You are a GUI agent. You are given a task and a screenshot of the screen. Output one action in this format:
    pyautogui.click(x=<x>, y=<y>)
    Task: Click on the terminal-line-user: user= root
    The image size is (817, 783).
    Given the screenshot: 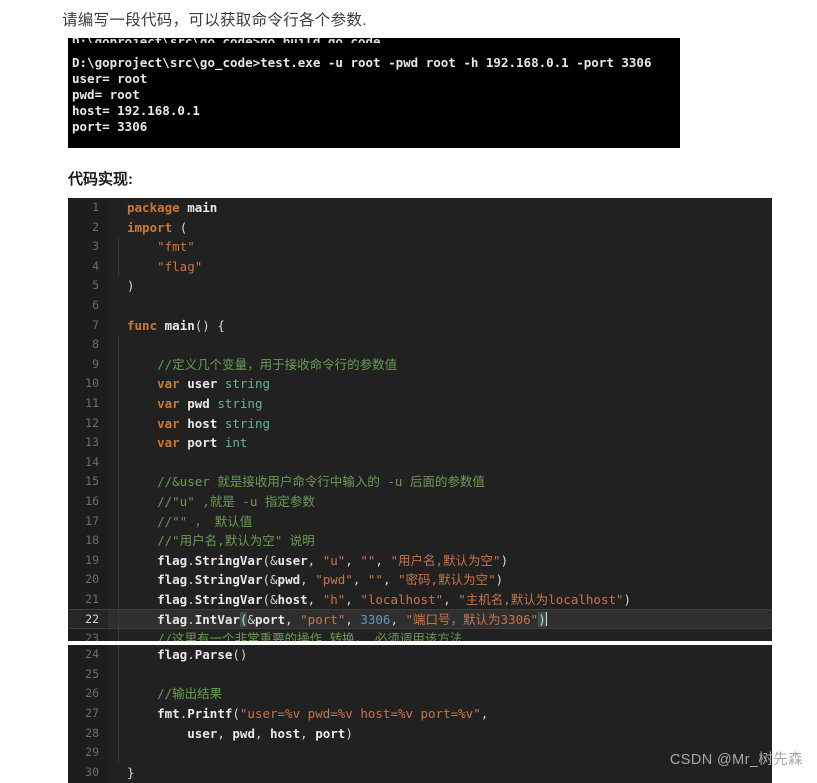 What is the action you would take?
    pyautogui.click(x=110, y=78)
    